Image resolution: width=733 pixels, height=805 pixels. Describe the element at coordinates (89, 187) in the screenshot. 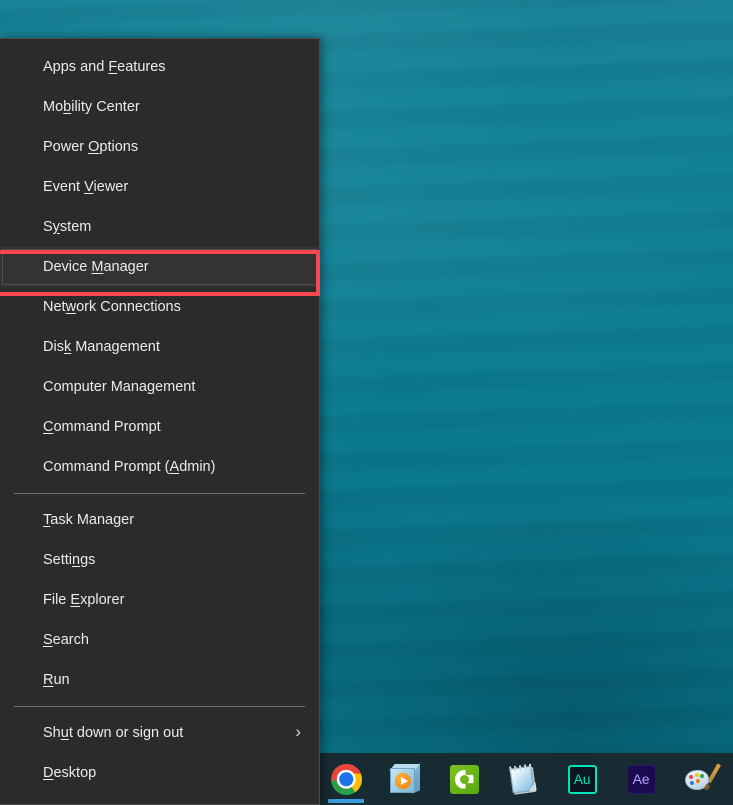

I see `menu-accel-key: V` at that location.